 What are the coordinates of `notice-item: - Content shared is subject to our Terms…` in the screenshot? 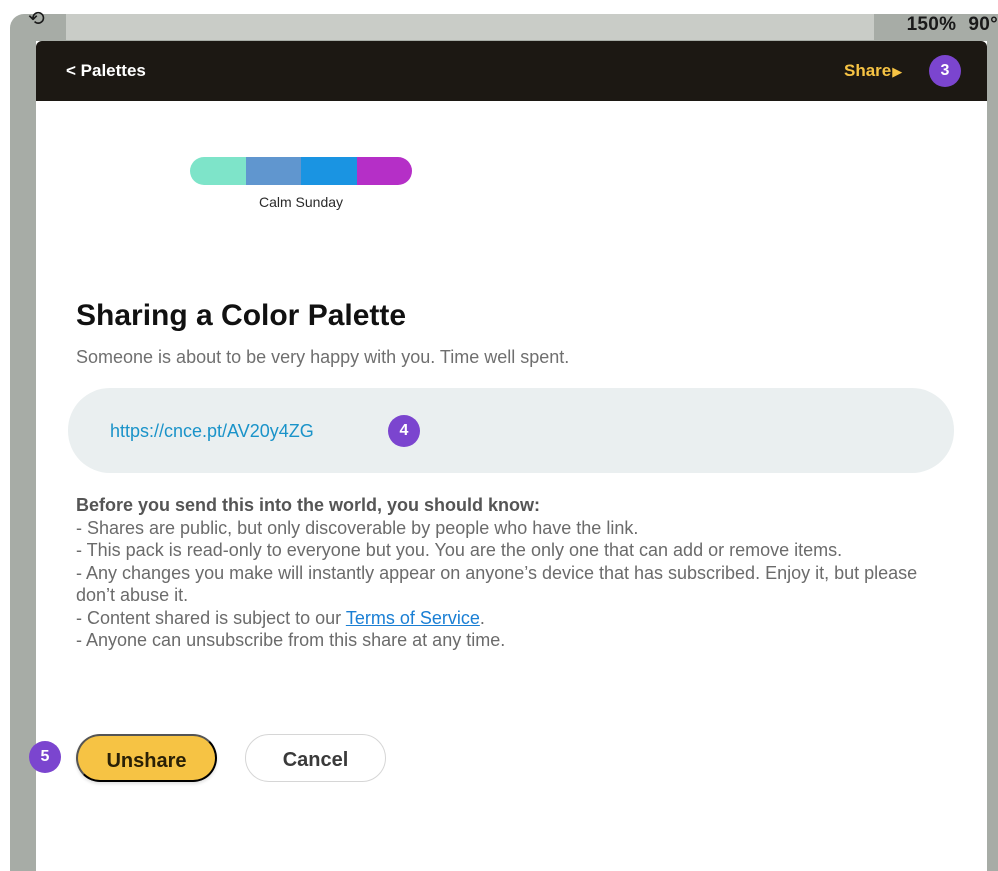 It's located at (506, 618).